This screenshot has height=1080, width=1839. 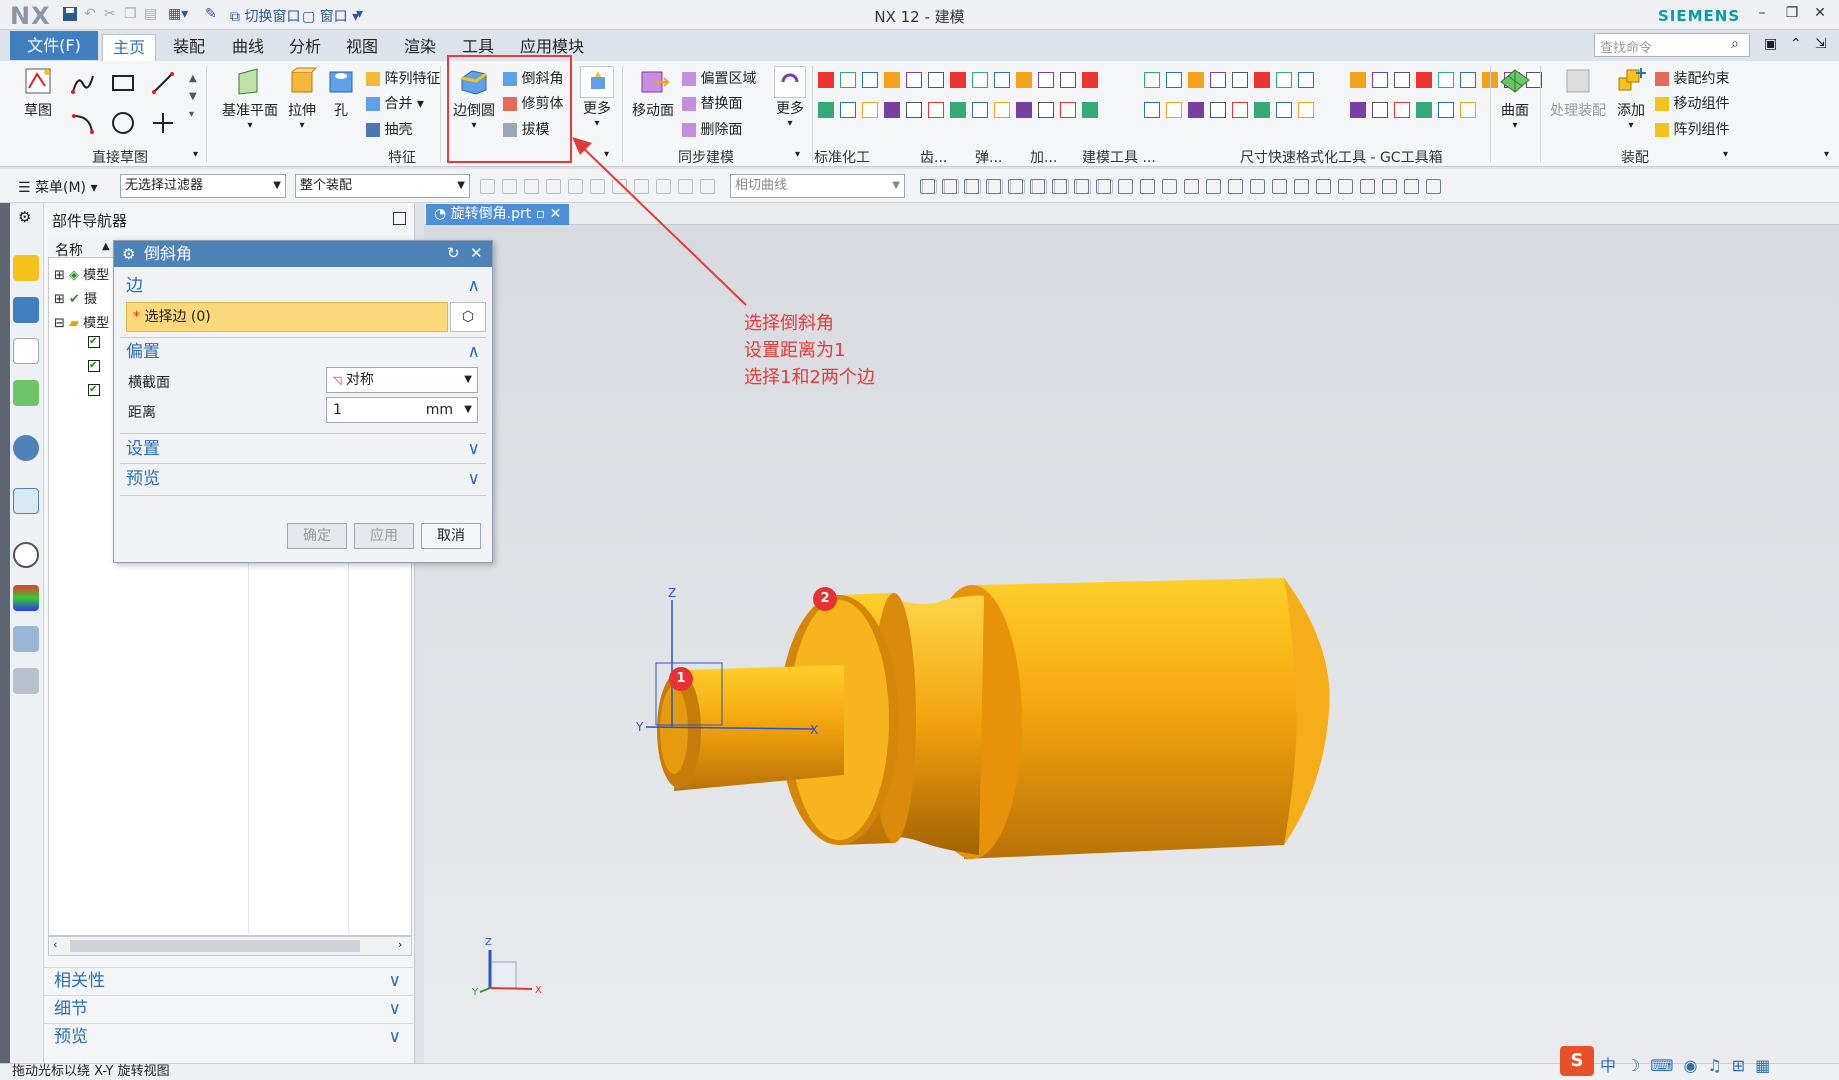 What do you see at coordinates (305, 47) in the screenshot?
I see `tab-analysis: 分析` at bounding box center [305, 47].